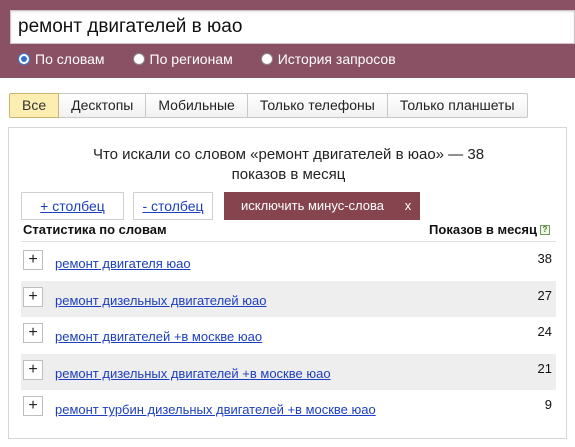  What do you see at coordinates (158, 336) in the screenshot?
I see `keyword-link: ремонт двигателей +в москве юао` at bounding box center [158, 336].